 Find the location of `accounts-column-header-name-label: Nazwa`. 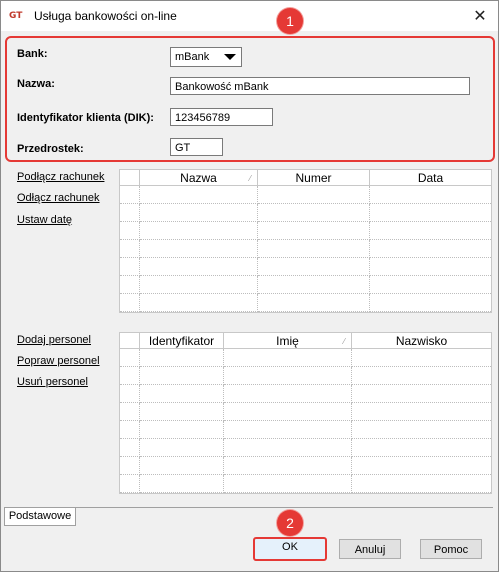

accounts-column-header-name-label: Nazwa is located at coordinates (198, 178).